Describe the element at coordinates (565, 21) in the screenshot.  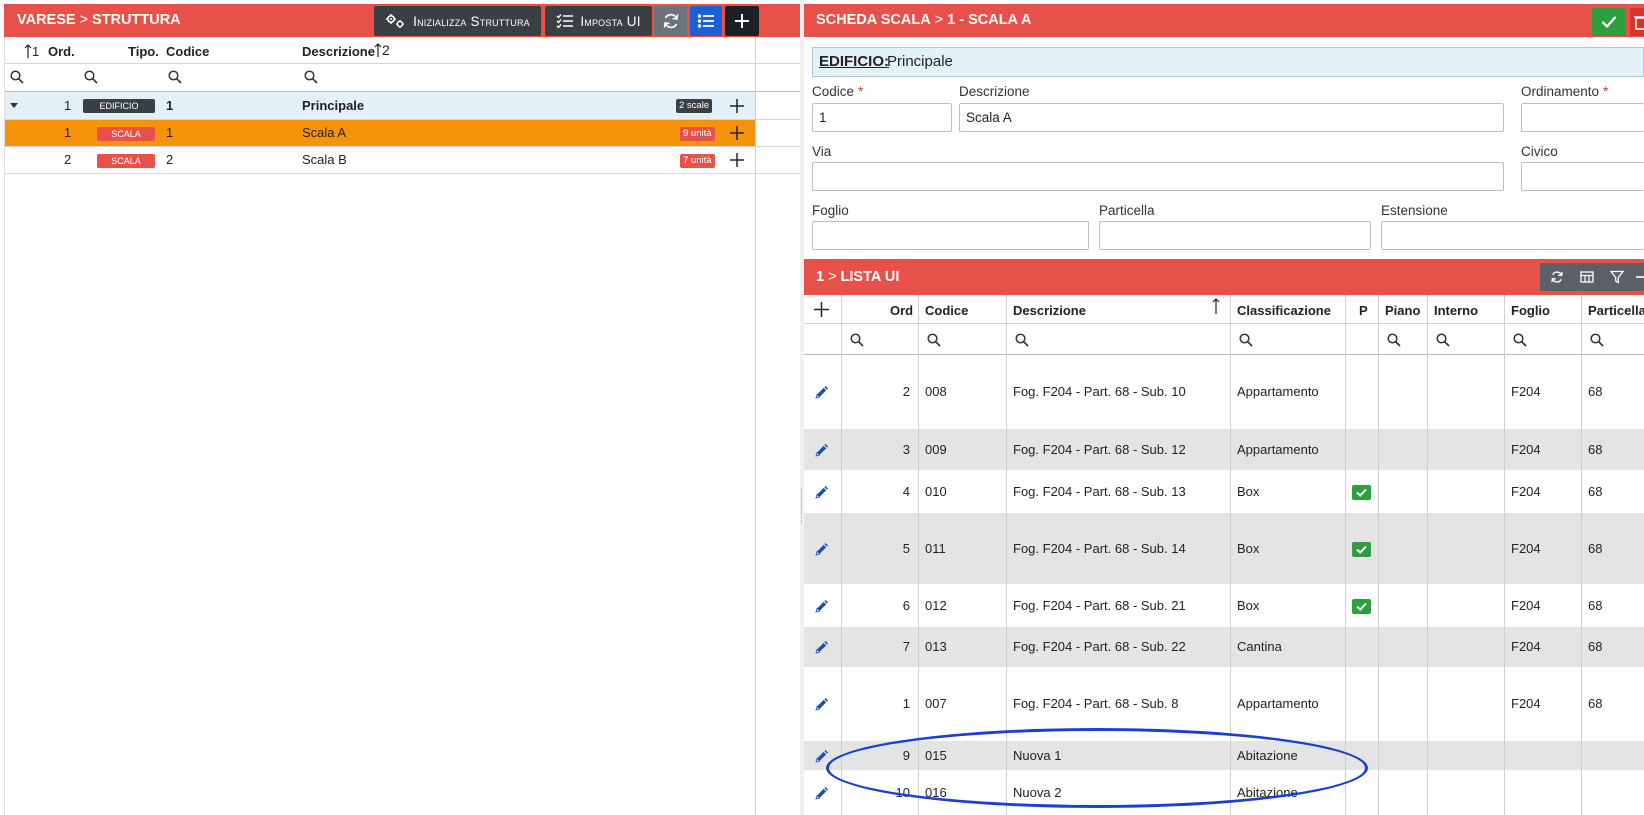
I see `checklist-icon` at that location.